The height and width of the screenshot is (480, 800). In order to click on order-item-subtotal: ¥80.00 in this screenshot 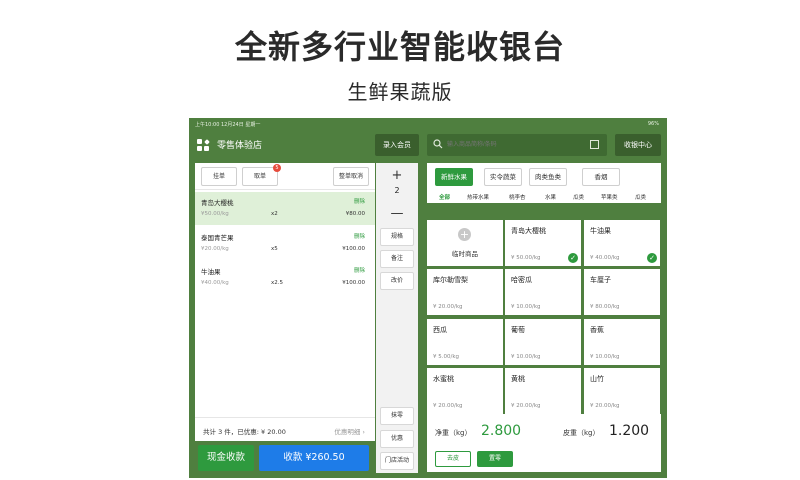, I will do `click(355, 214)`.